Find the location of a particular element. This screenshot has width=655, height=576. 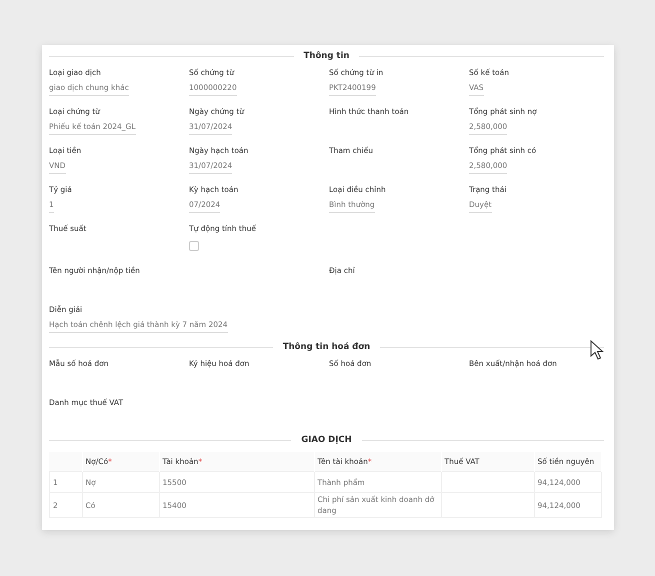

section-title: Thông tin is located at coordinates (327, 56).